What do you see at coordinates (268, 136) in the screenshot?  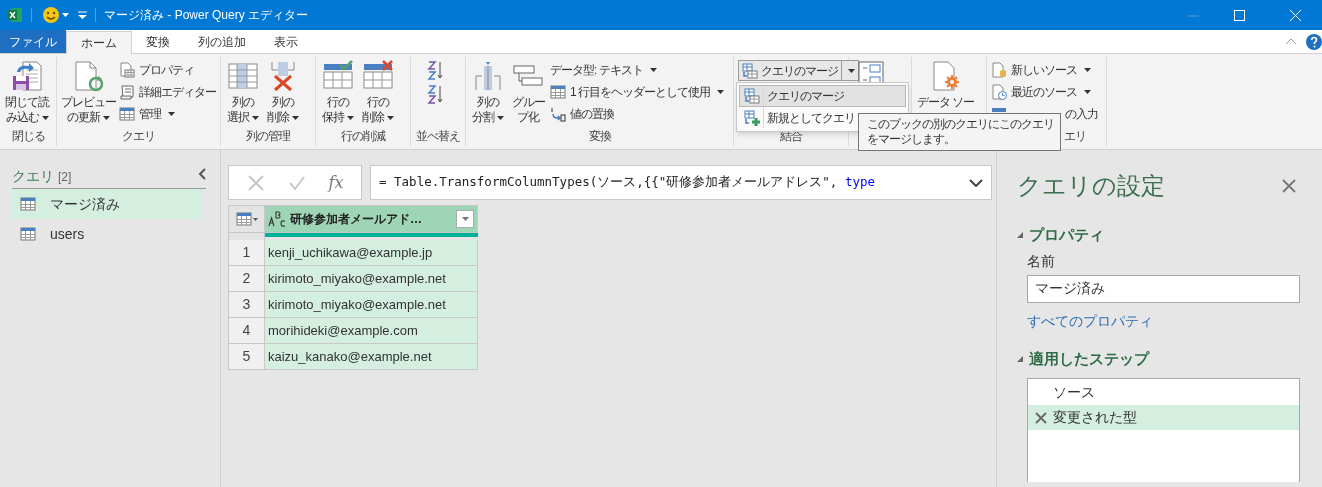 I see `group-label: 列の管理` at bounding box center [268, 136].